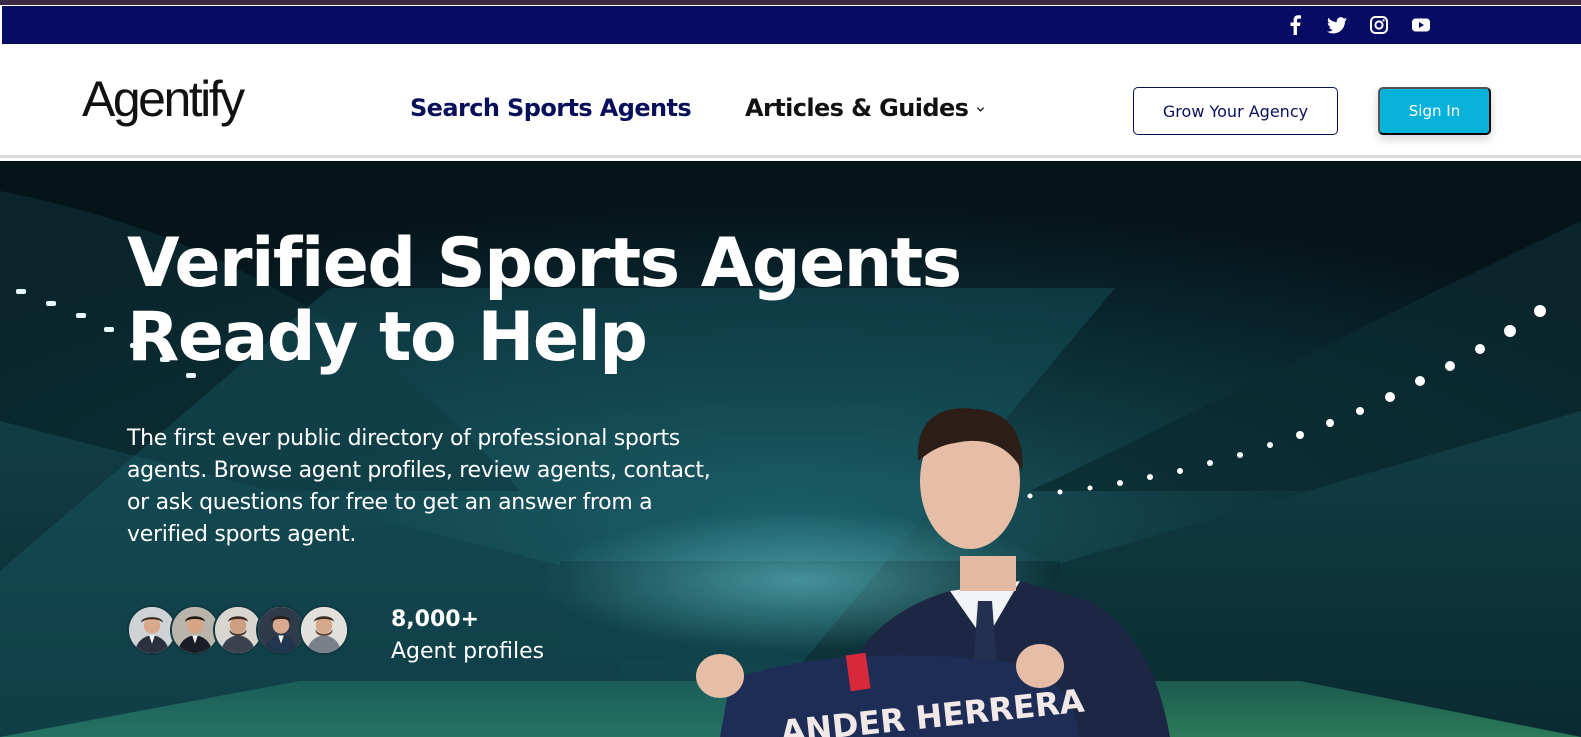 This screenshot has width=1581, height=737. What do you see at coordinates (163, 99) in the screenshot?
I see `agentify-logo: Agentify` at bounding box center [163, 99].